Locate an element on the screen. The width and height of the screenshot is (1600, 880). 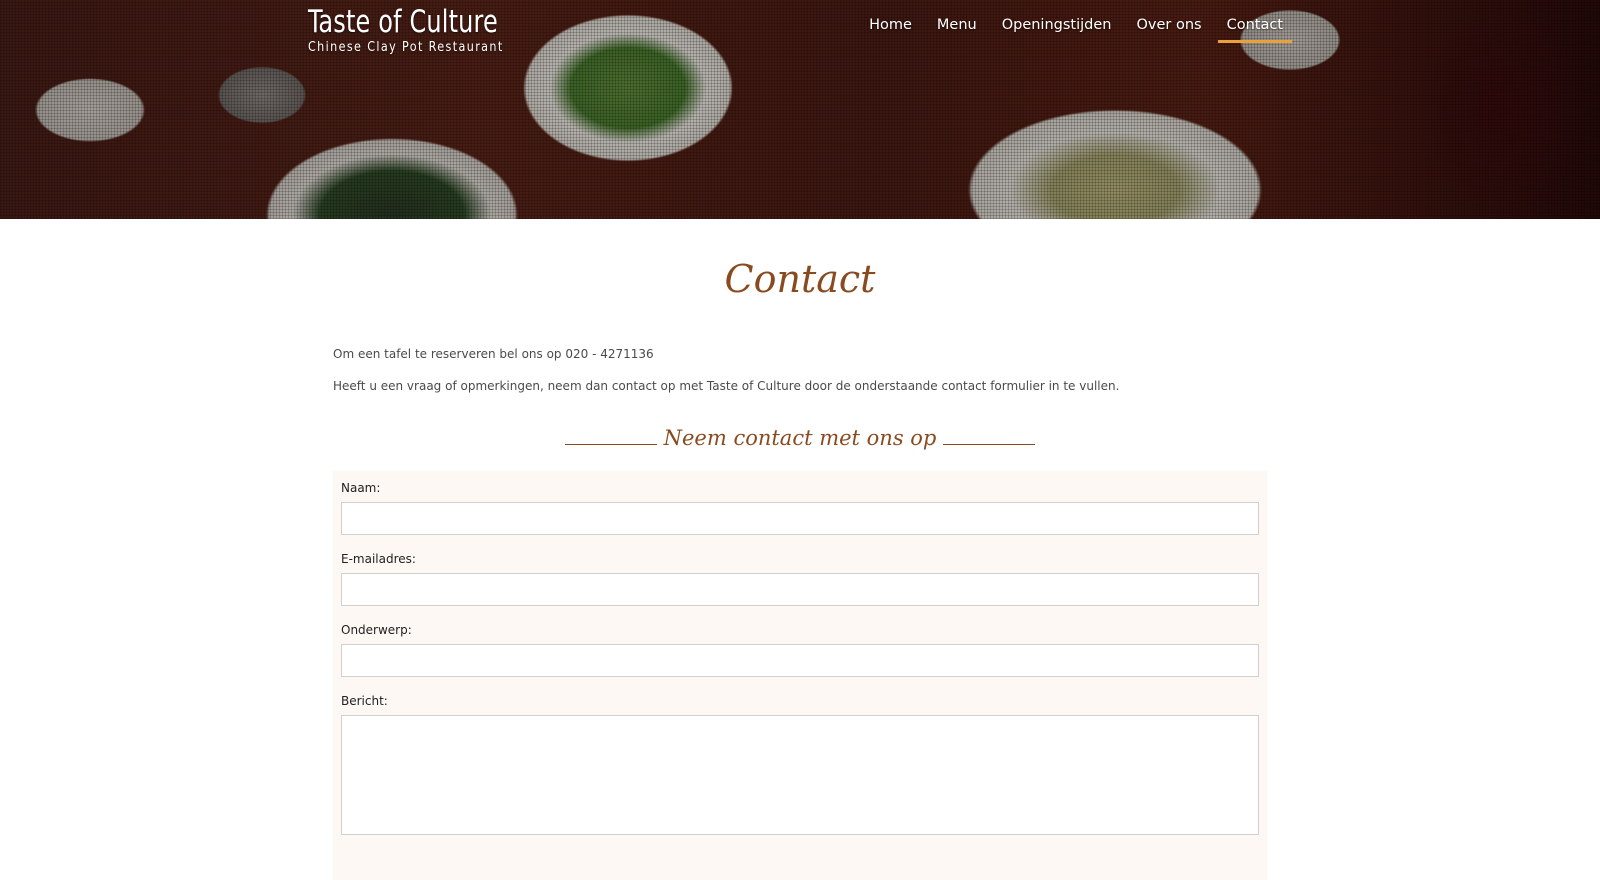
message-label: Bericht: is located at coordinates (364, 701).